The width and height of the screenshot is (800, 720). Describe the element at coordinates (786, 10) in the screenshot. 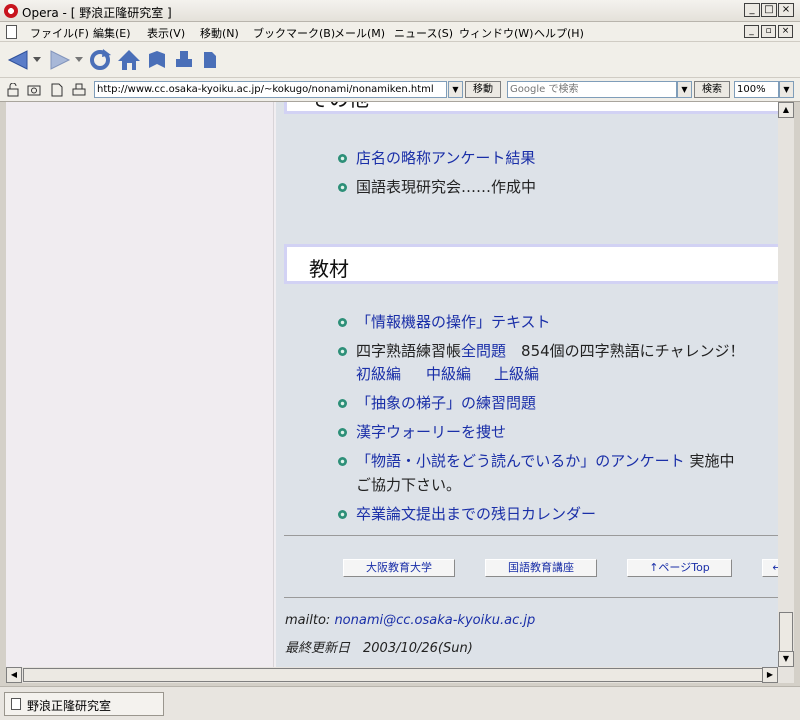

I see `close-button: ×` at that location.